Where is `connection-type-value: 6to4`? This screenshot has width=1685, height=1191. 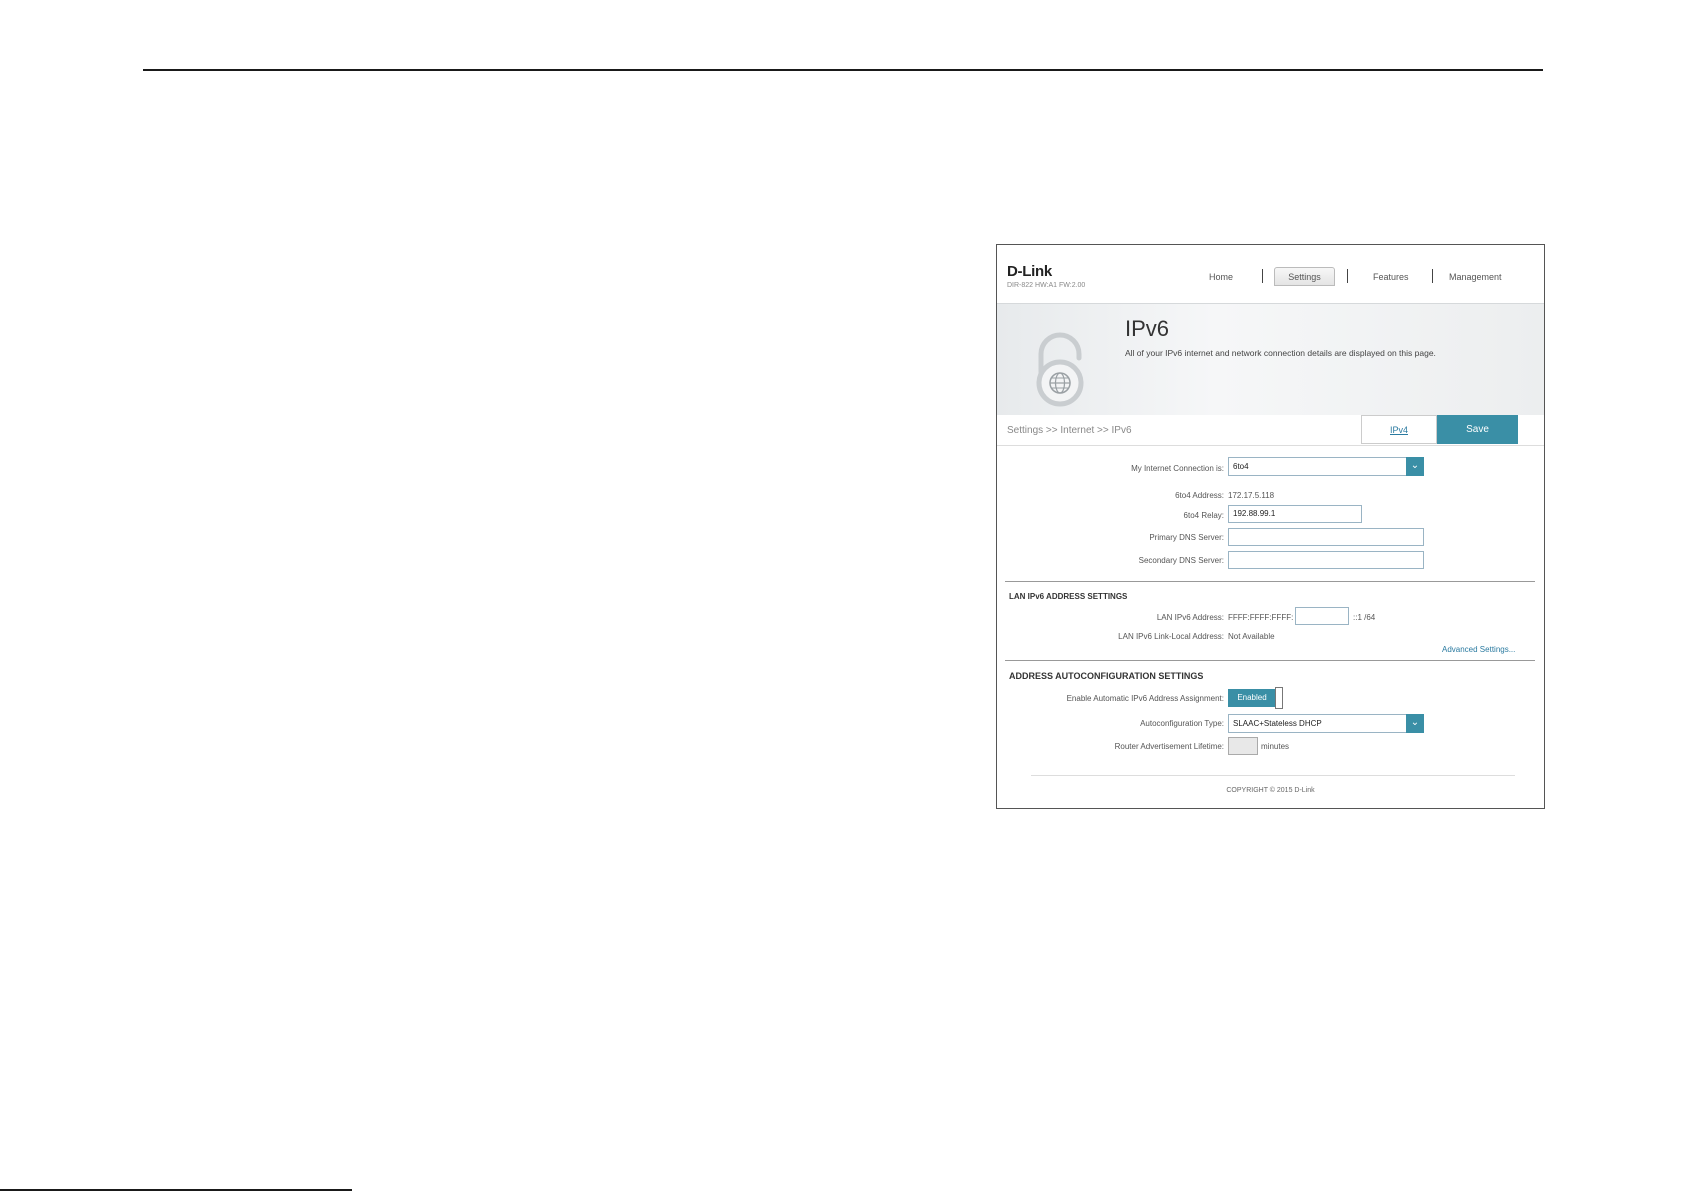
connection-type-value: 6to4 is located at coordinates (1241, 466).